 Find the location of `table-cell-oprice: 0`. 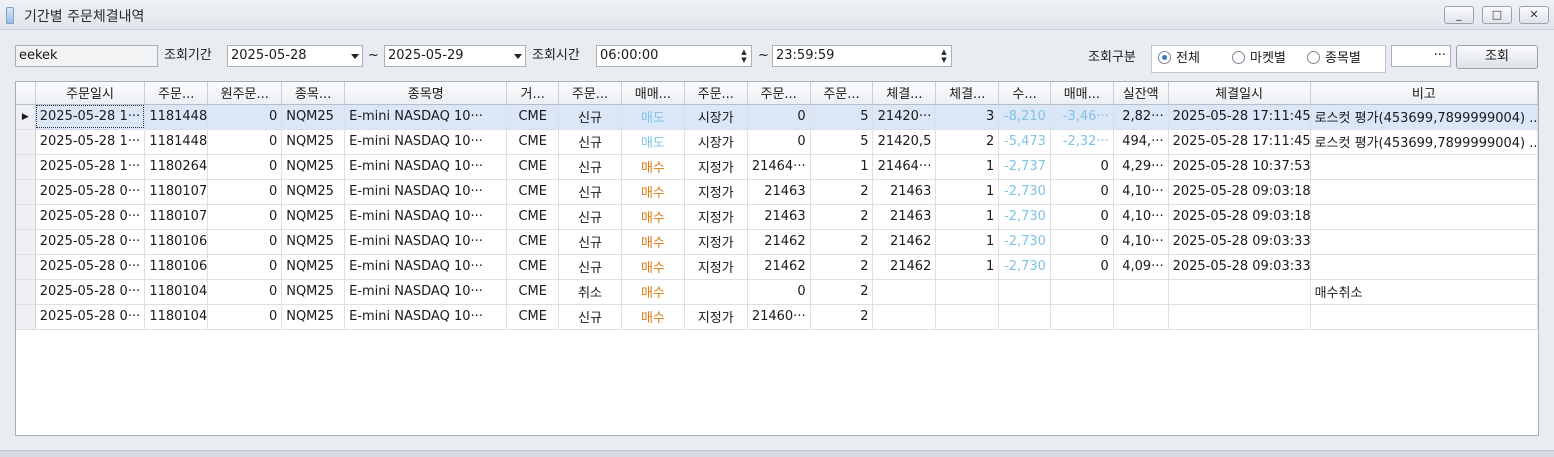

table-cell-oprice: 0 is located at coordinates (779, 117).